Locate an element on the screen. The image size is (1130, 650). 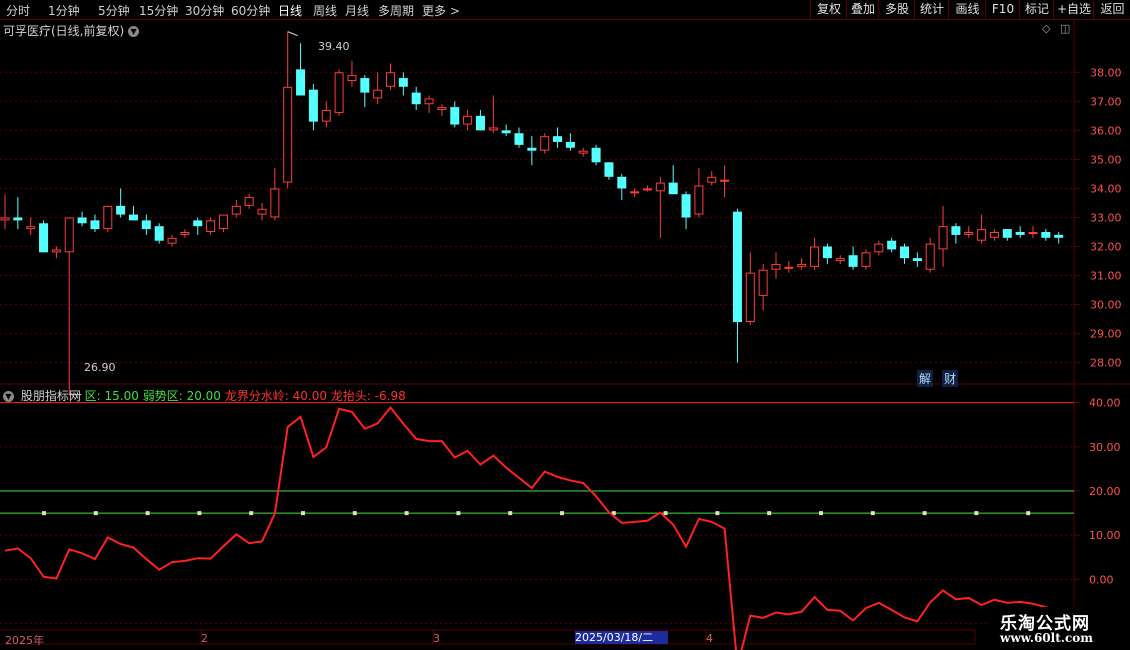
diamond-icon: ◇ is located at coordinates (1046, 28).